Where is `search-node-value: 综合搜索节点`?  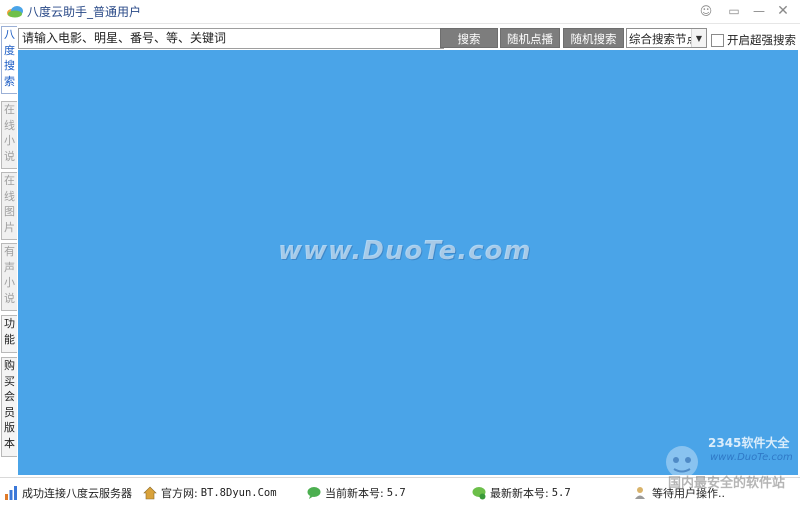 search-node-value: 综合搜索节点 is located at coordinates (663, 39).